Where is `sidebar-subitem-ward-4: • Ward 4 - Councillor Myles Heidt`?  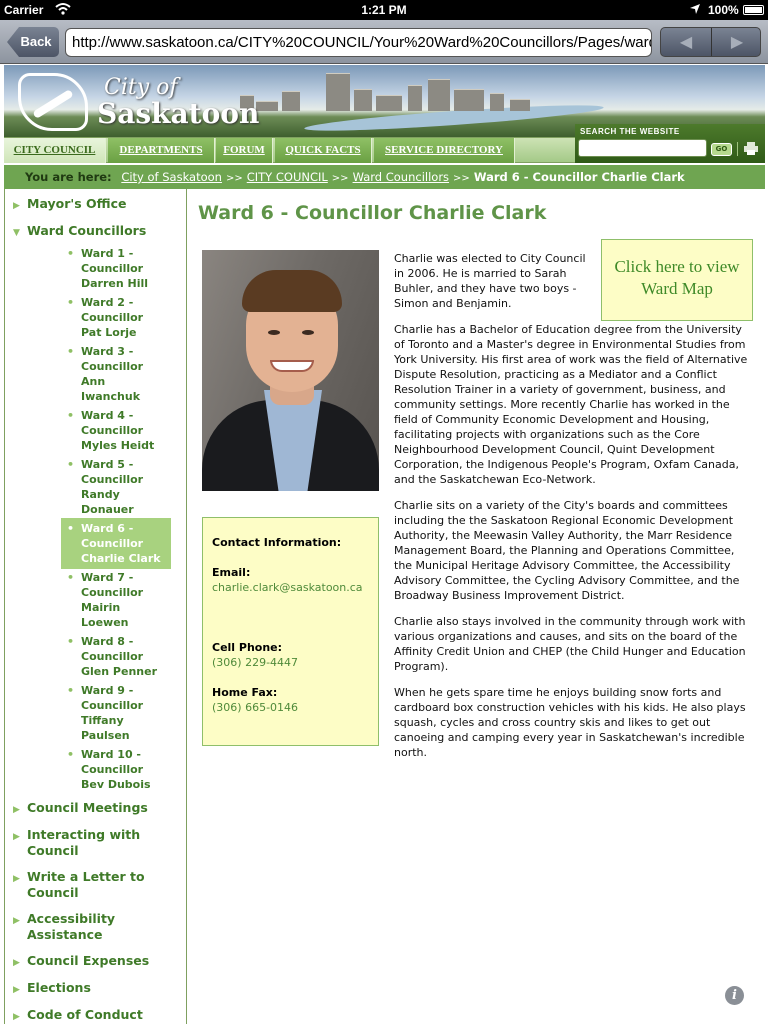
sidebar-subitem-ward-4: • Ward 4 - Councillor Myles Heidt is located at coordinates (116, 430).